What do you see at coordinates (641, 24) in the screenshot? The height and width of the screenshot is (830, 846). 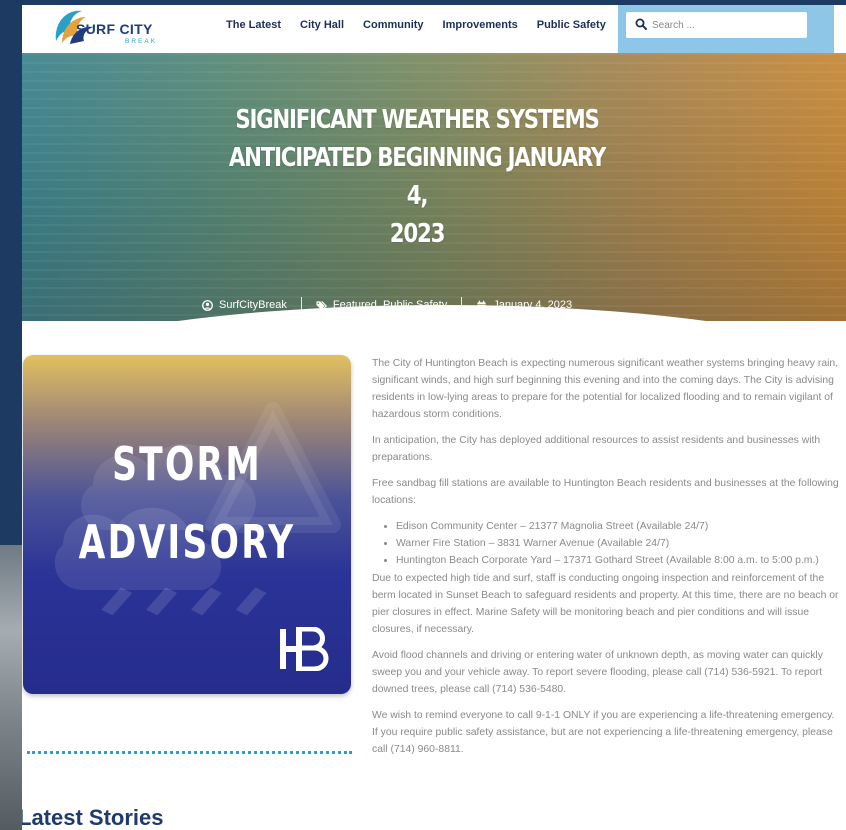 I see `search-icon` at bounding box center [641, 24].